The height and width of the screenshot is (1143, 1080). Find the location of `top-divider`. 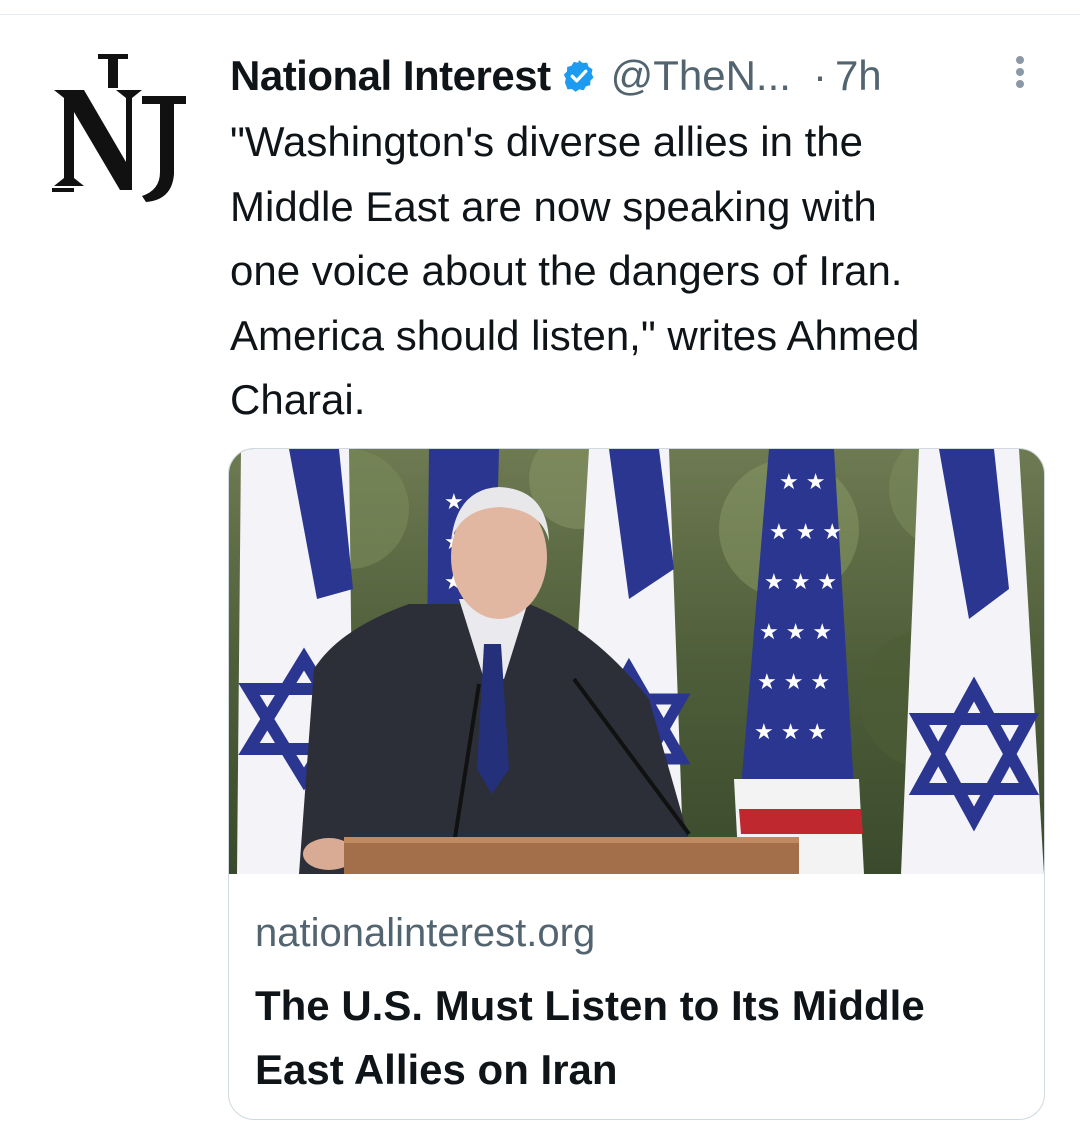

top-divider is located at coordinates (540, 7).